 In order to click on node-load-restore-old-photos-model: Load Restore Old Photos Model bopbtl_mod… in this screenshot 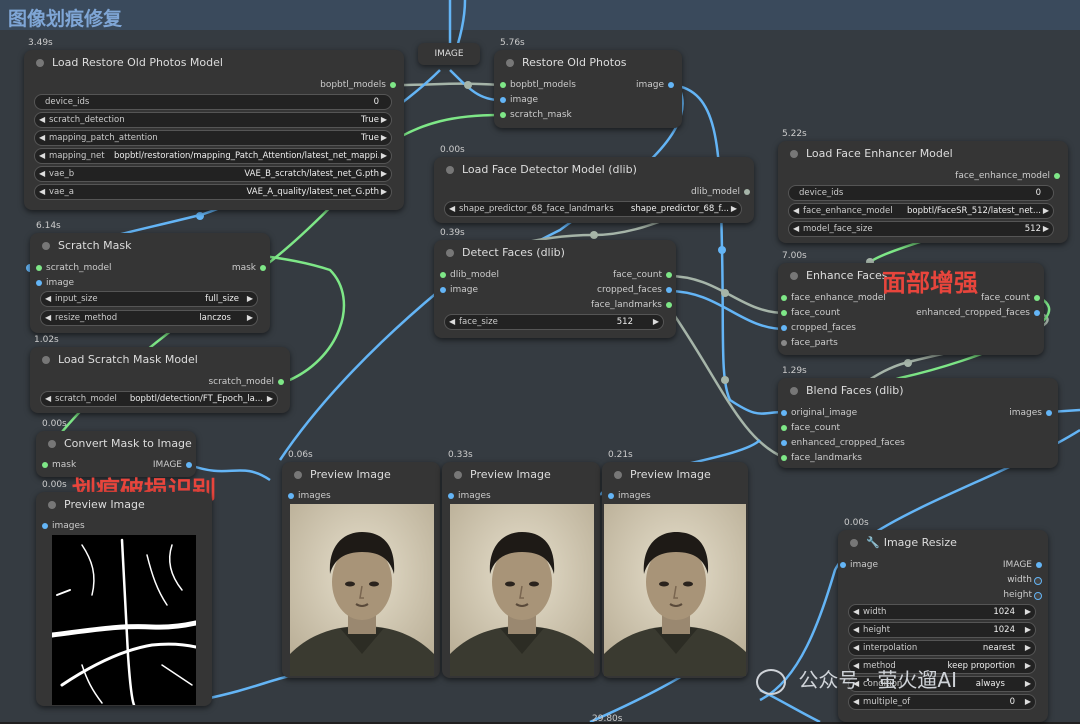, I will do `click(214, 130)`.